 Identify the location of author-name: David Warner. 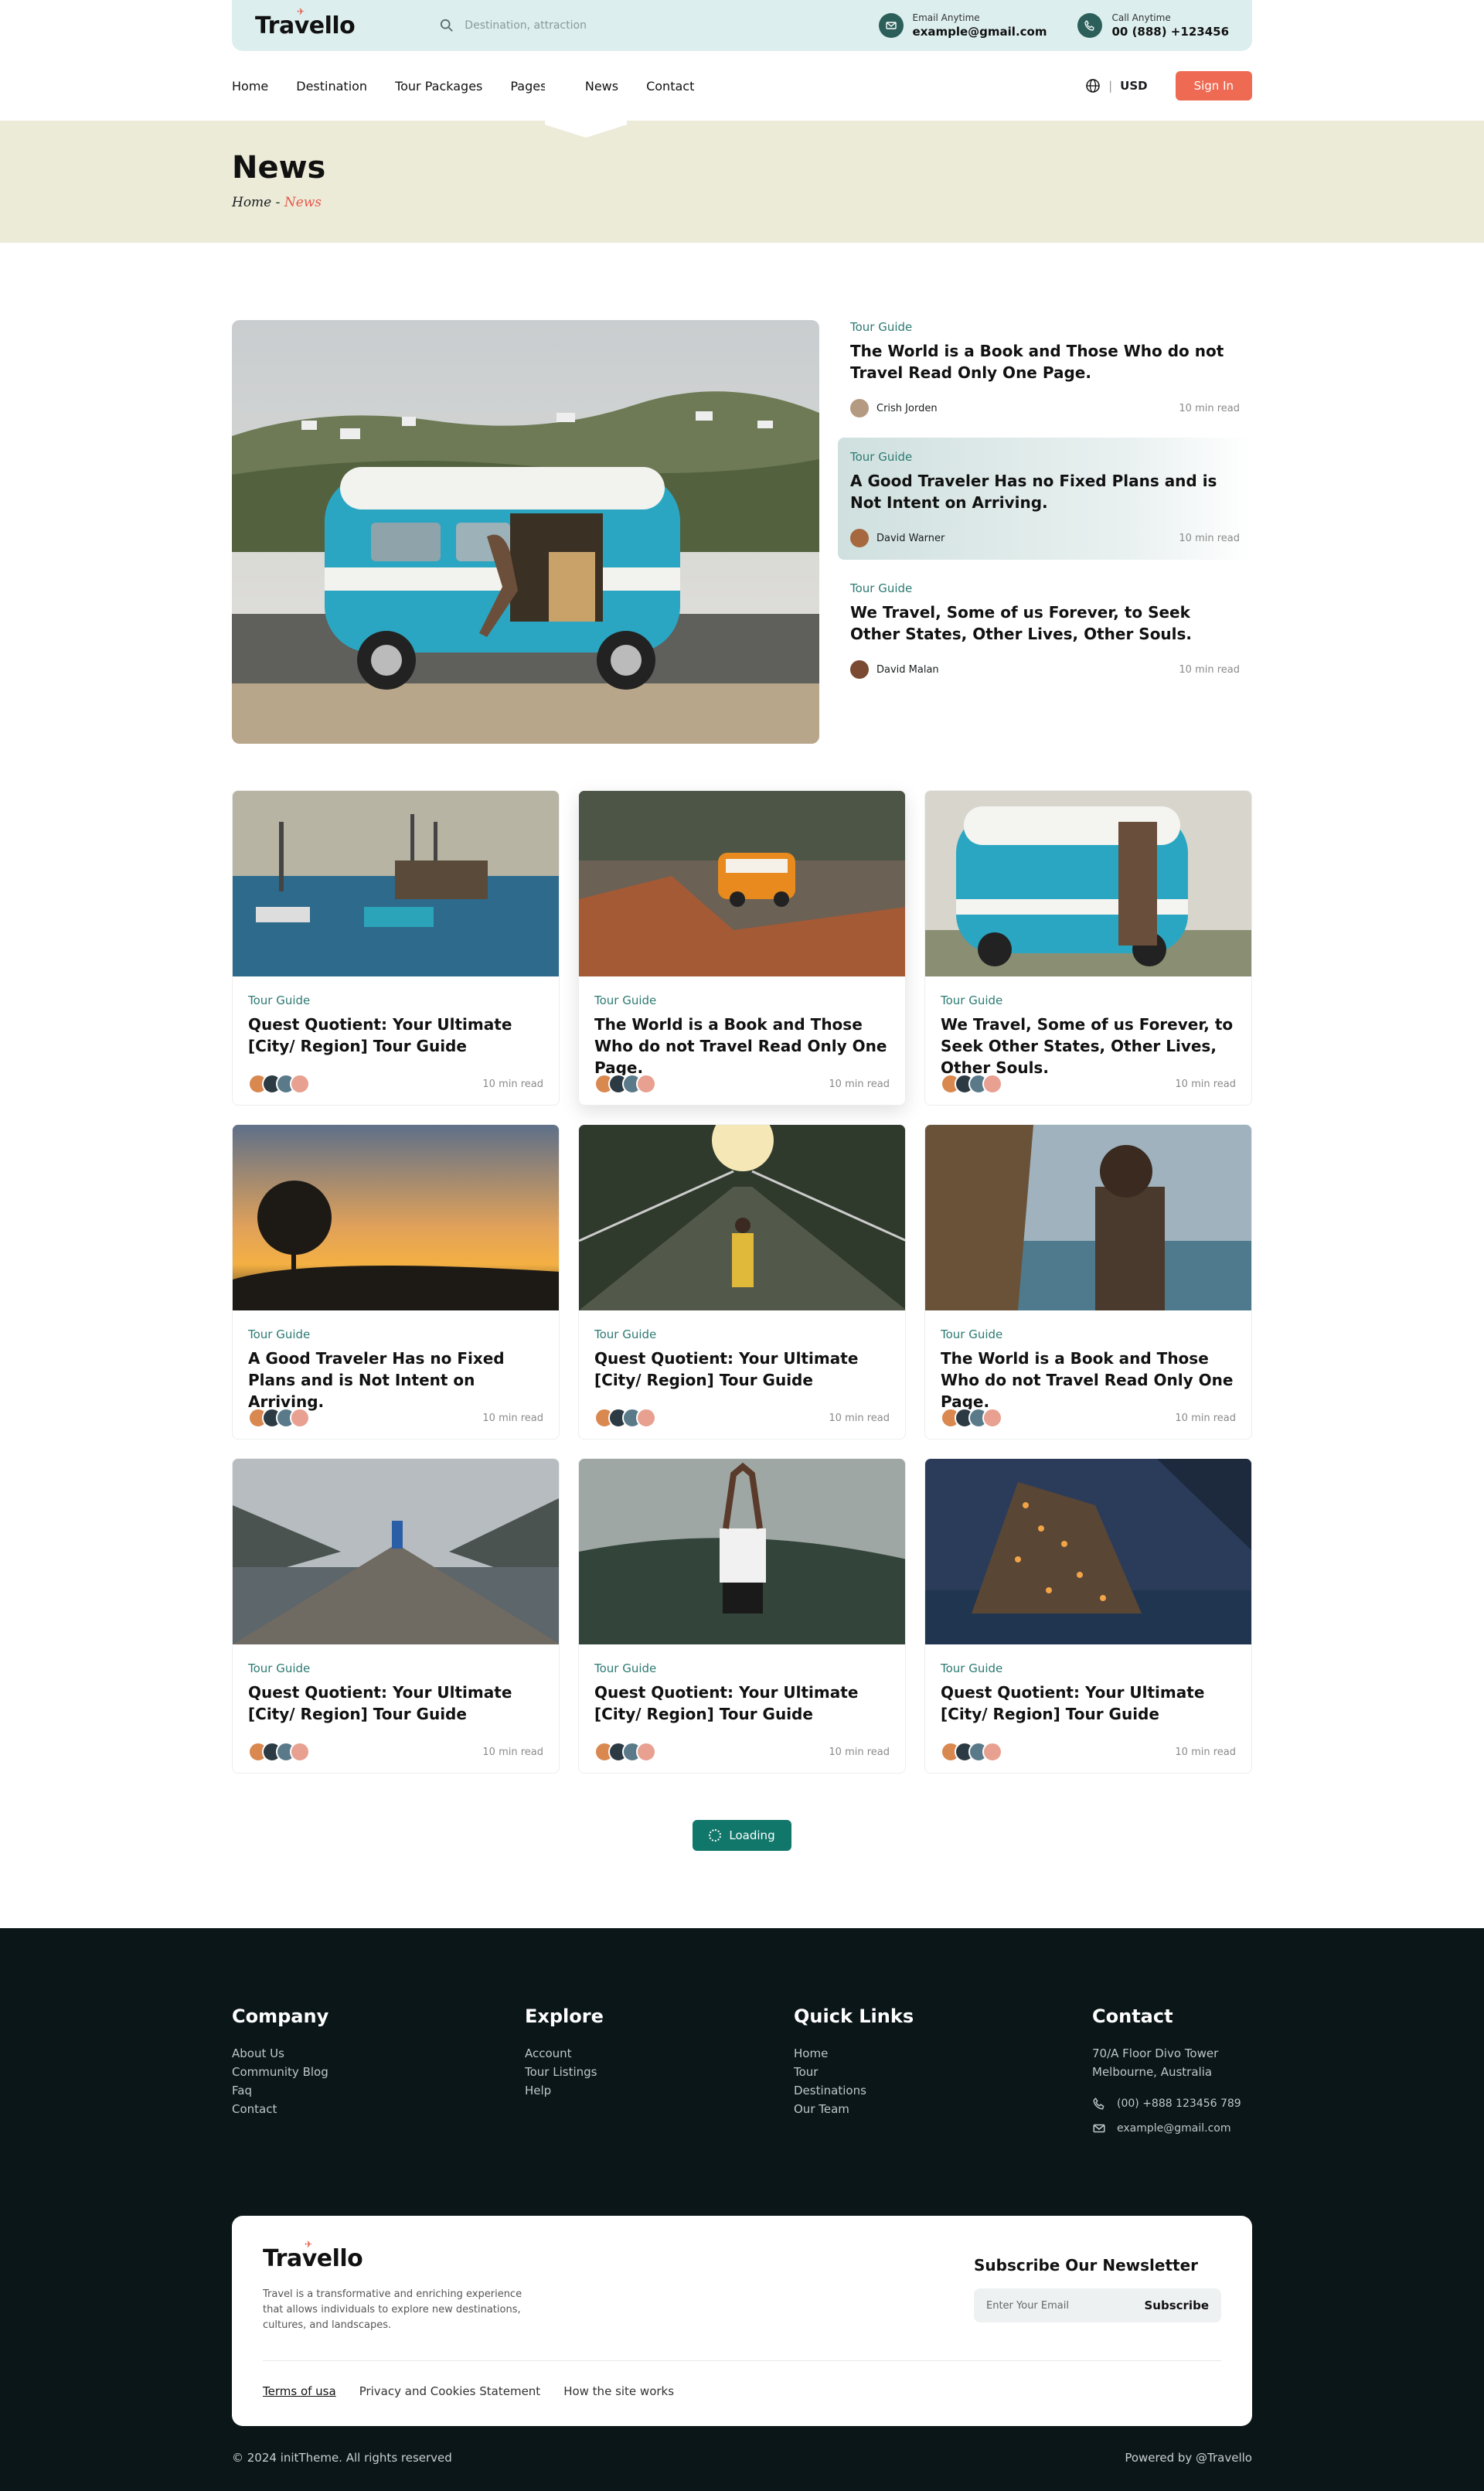
(910, 538).